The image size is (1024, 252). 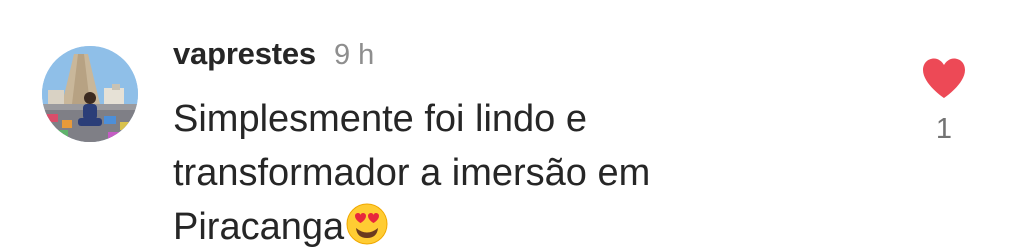 What do you see at coordinates (523, 58) in the screenshot?
I see `comment-header: vaprestes 9 h` at bounding box center [523, 58].